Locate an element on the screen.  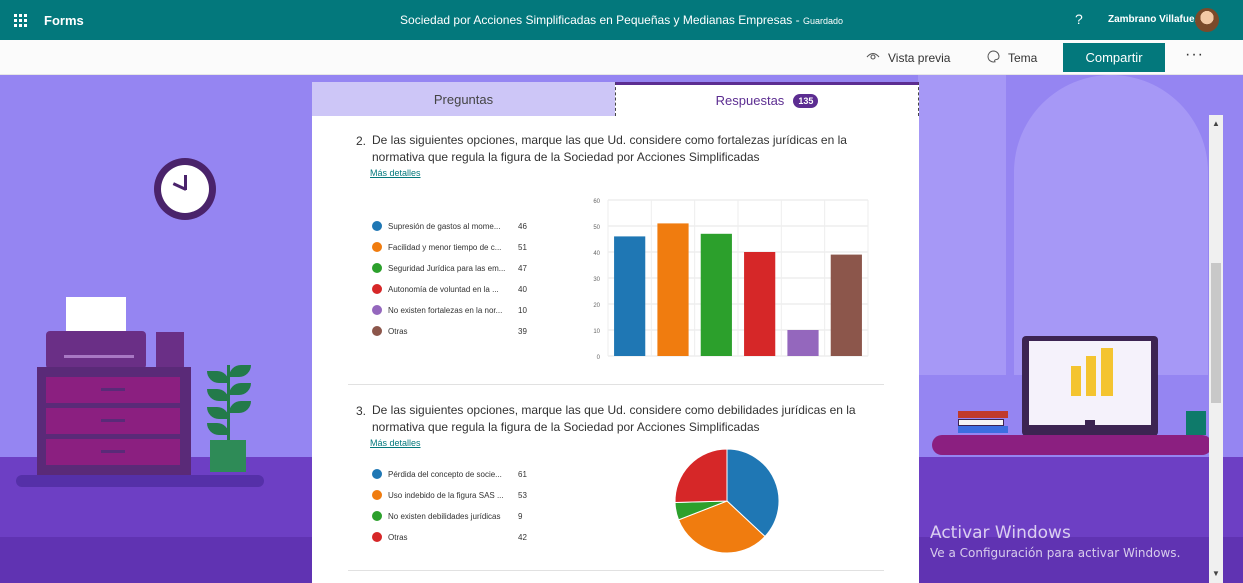
legend-count: 61 is located at coordinates (522, 474).